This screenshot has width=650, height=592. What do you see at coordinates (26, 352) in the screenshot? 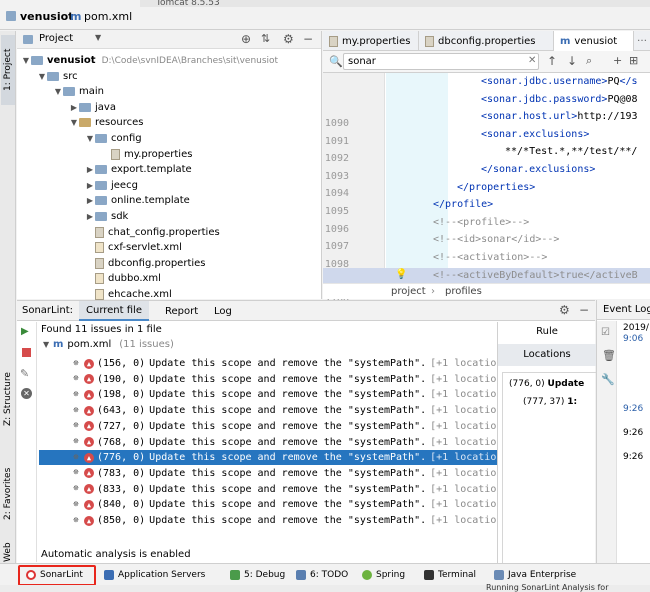
I see `stop-icon` at bounding box center [26, 352].